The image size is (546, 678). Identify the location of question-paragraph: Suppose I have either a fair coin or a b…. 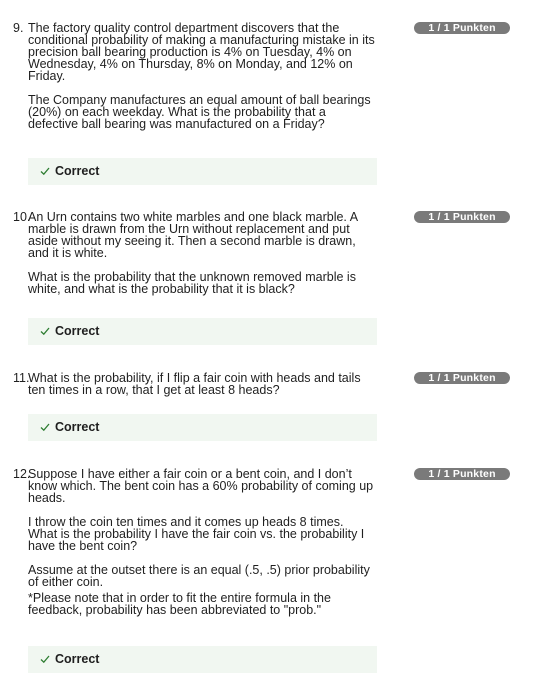
(201, 486).